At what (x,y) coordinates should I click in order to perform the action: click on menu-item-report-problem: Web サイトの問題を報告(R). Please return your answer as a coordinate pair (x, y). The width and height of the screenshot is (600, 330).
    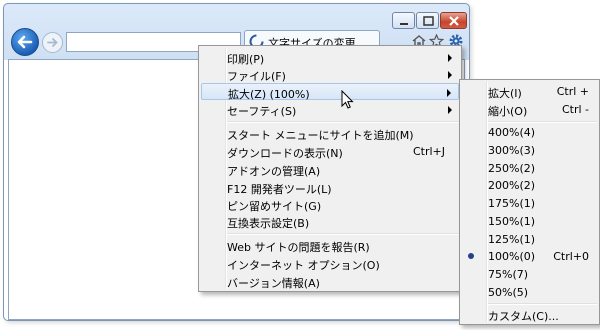
    Looking at the image, I should click on (330, 245).